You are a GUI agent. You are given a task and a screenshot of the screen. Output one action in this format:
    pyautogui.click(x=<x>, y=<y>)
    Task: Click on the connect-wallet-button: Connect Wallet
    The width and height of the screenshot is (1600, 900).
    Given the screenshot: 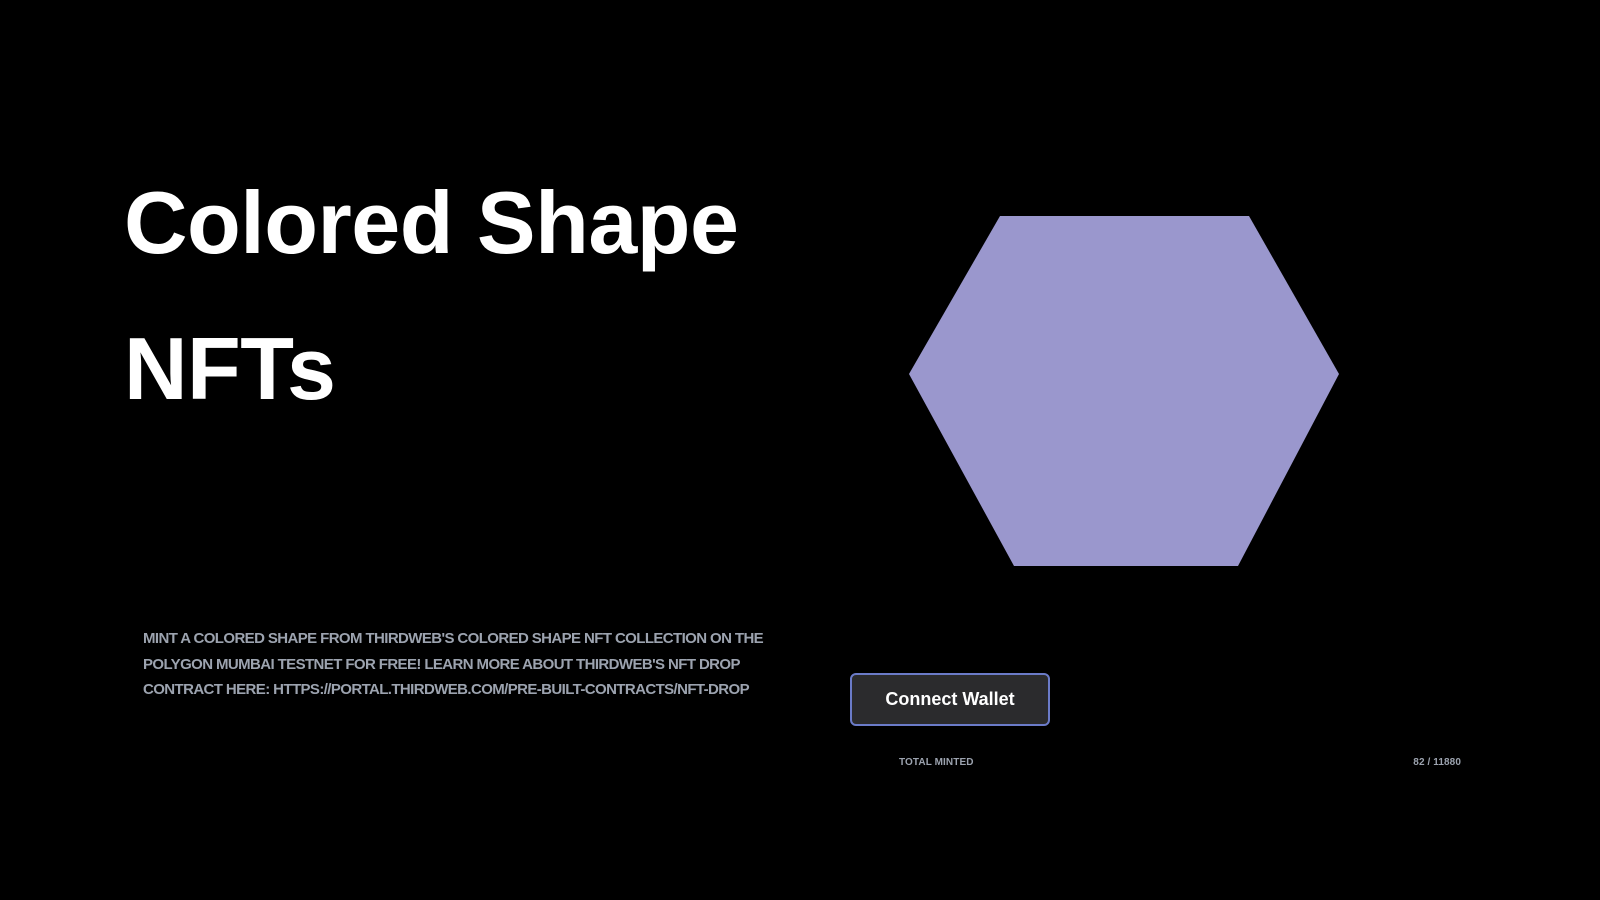 What is the action you would take?
    pyautogui.click(x=950, y=699)
    